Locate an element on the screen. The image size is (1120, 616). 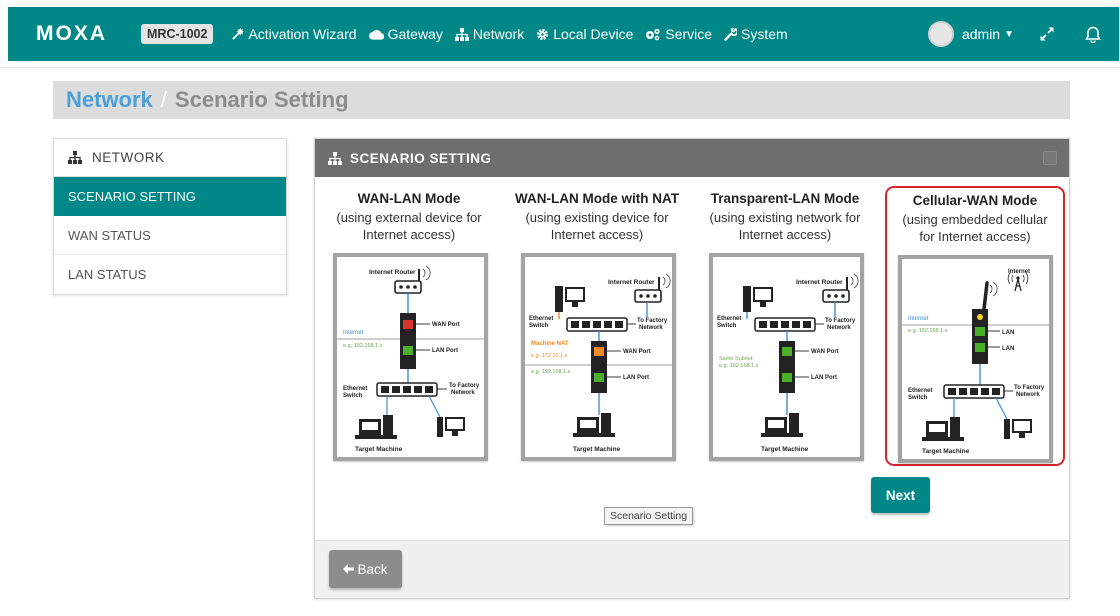
breadcrumb-current: Scenario Setting is located at coordinates (261, 99).